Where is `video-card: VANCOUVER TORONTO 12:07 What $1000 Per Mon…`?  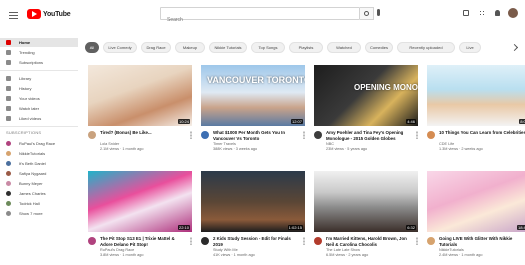 video-card: VANCOUVER TORONTO 12:07 What $1000 Per Mon… is located at coordinates (253, 109).